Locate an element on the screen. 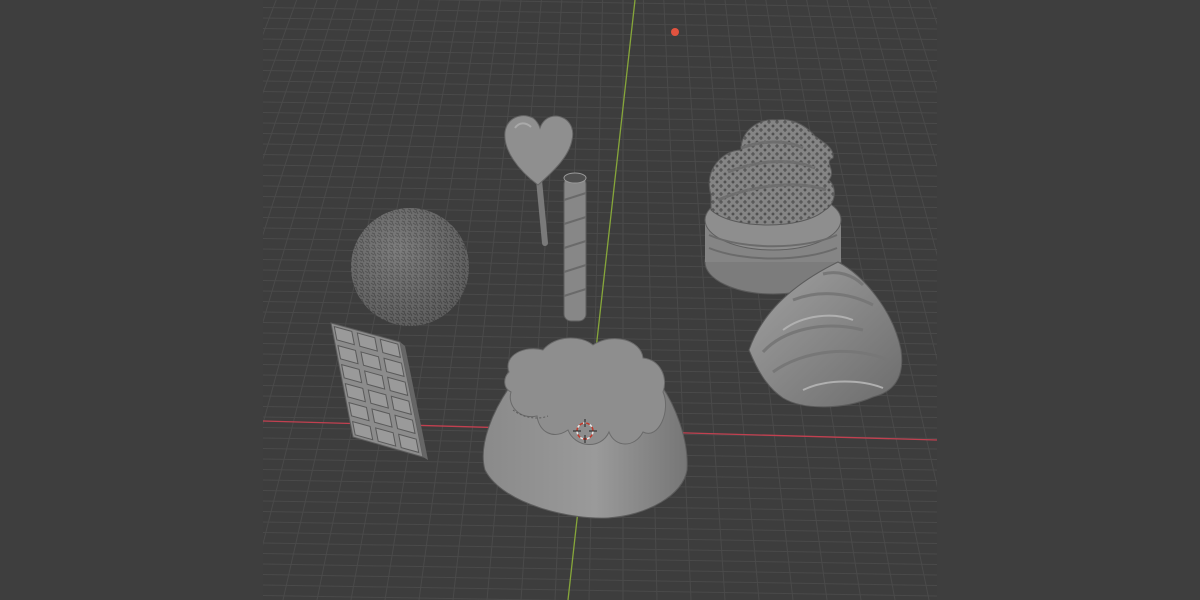 Image resolution: width=1200 pixels, height=600 pixels. pudding-cake-object is located at coordinates (585, 428).